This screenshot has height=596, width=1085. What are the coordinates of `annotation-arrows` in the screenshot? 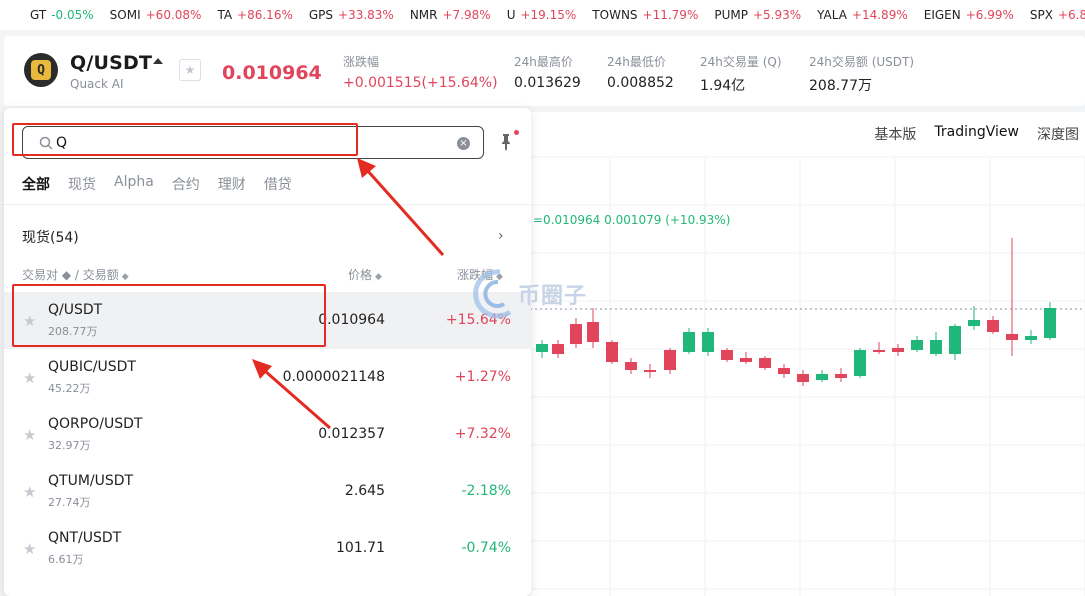 It's located at (348, 294).